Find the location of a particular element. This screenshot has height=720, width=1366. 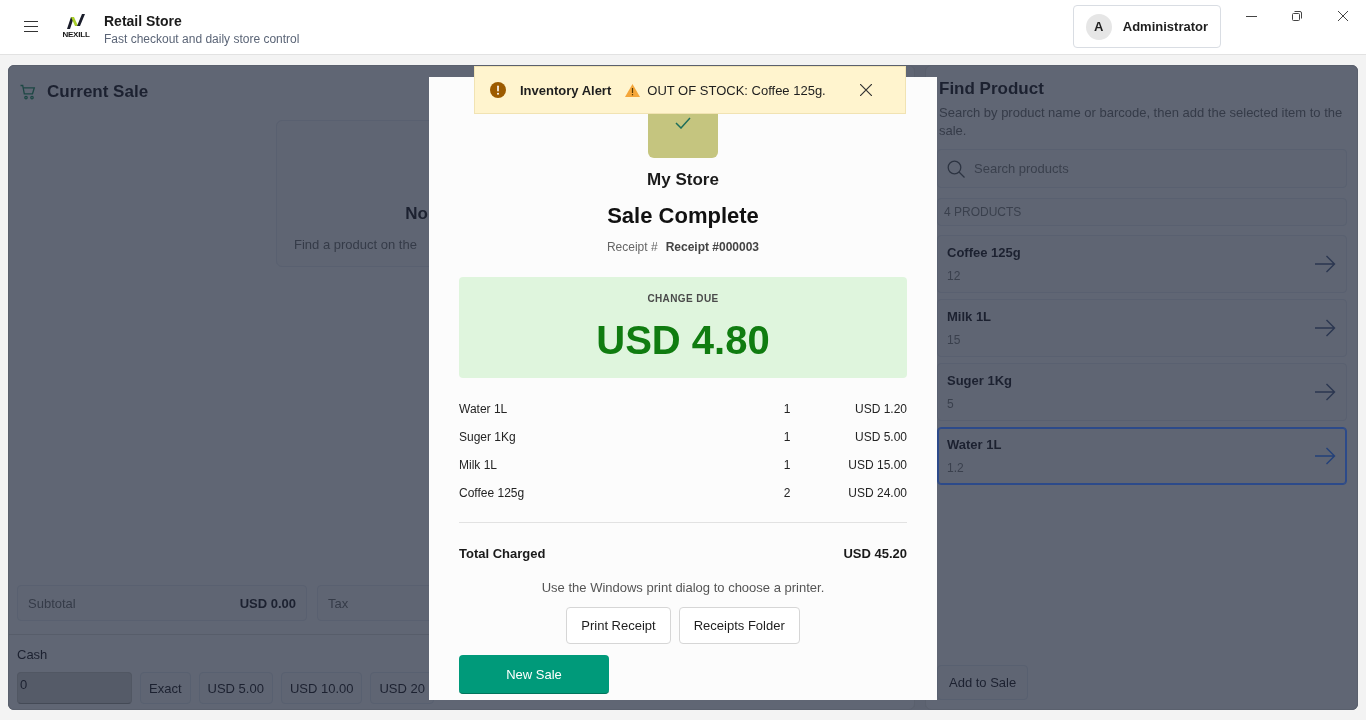

item-name: Water 1L is located at coordinates (483, 409).